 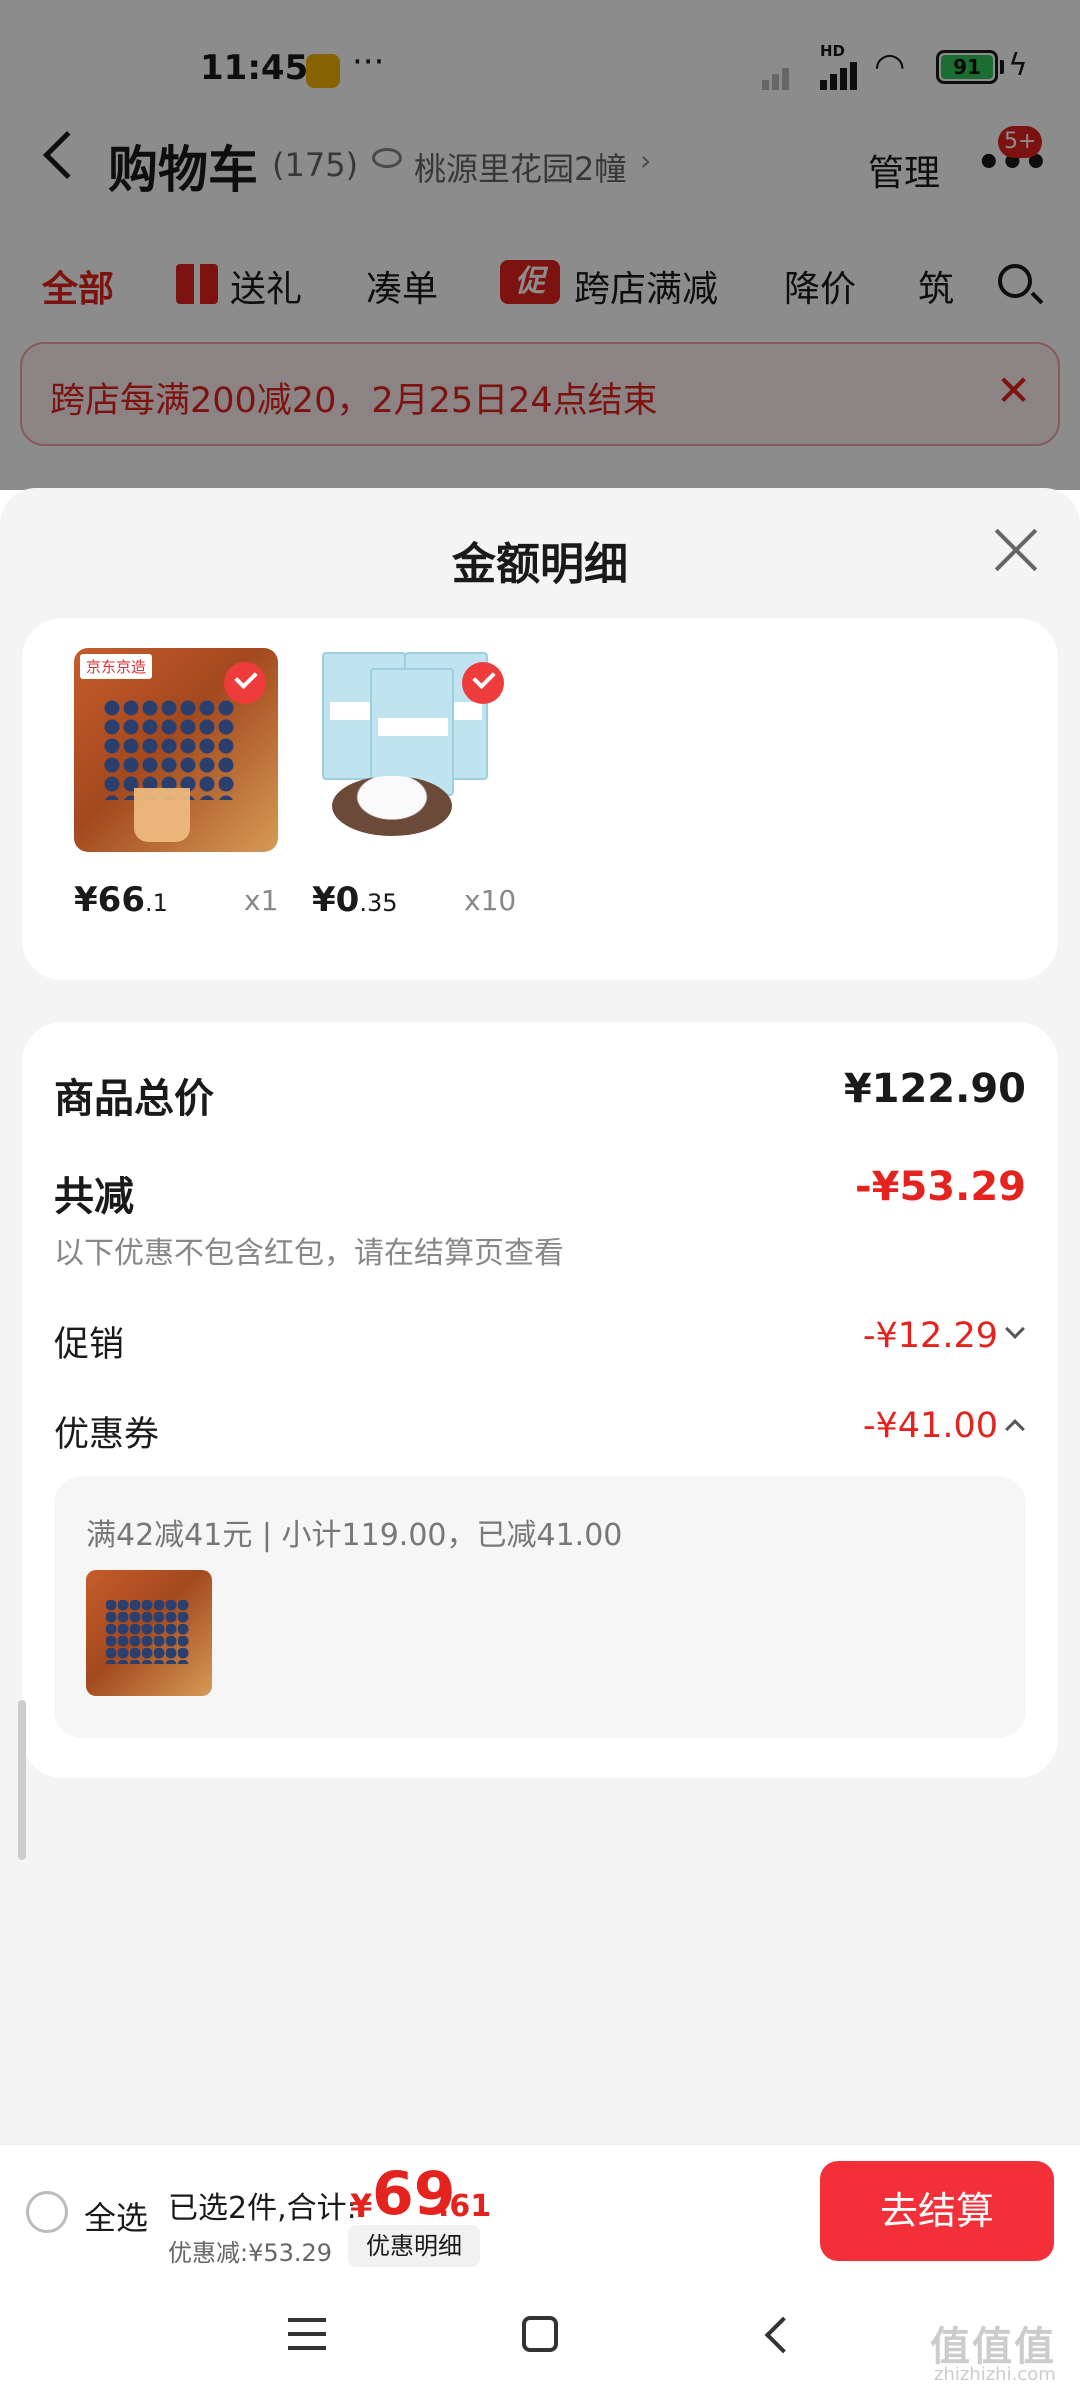 I want to click on total-reduction-row: 共减 -¥53.29, so click(x=540, y=1193).